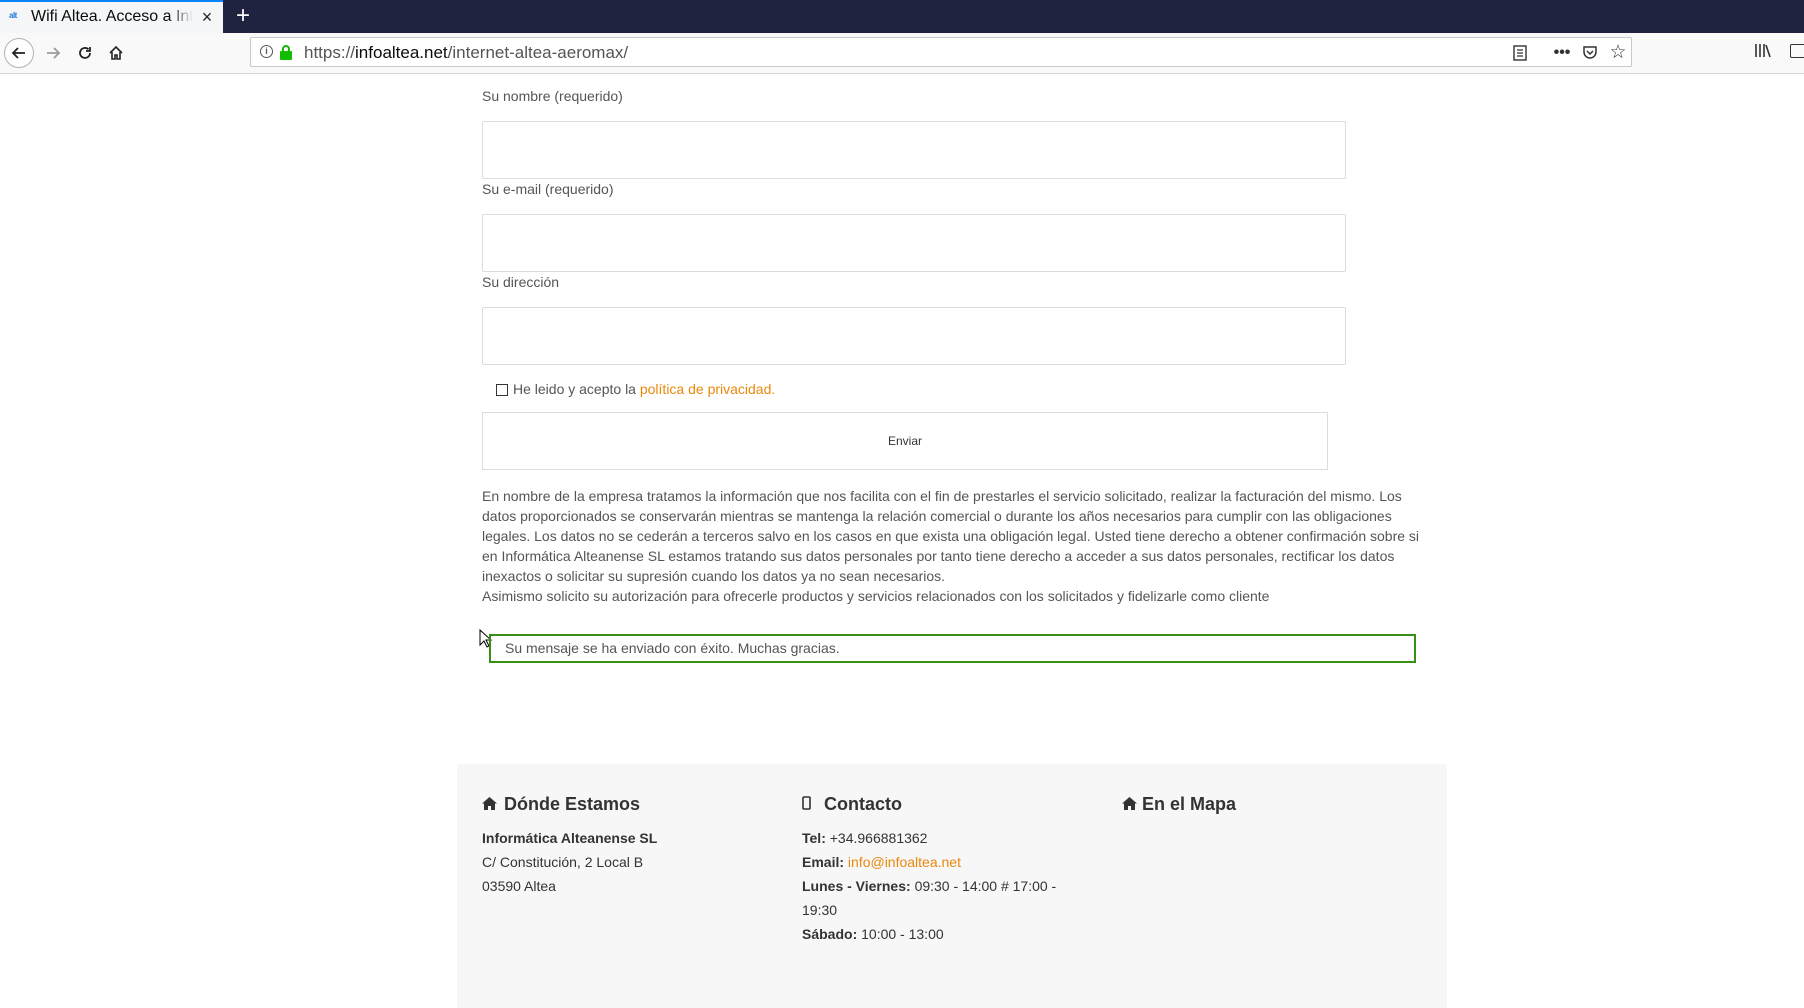 The image size is (1804, 1008). I want to click on tab-active: alt Wifi Altea. Acceso a Internet ×, so click(111, 16).